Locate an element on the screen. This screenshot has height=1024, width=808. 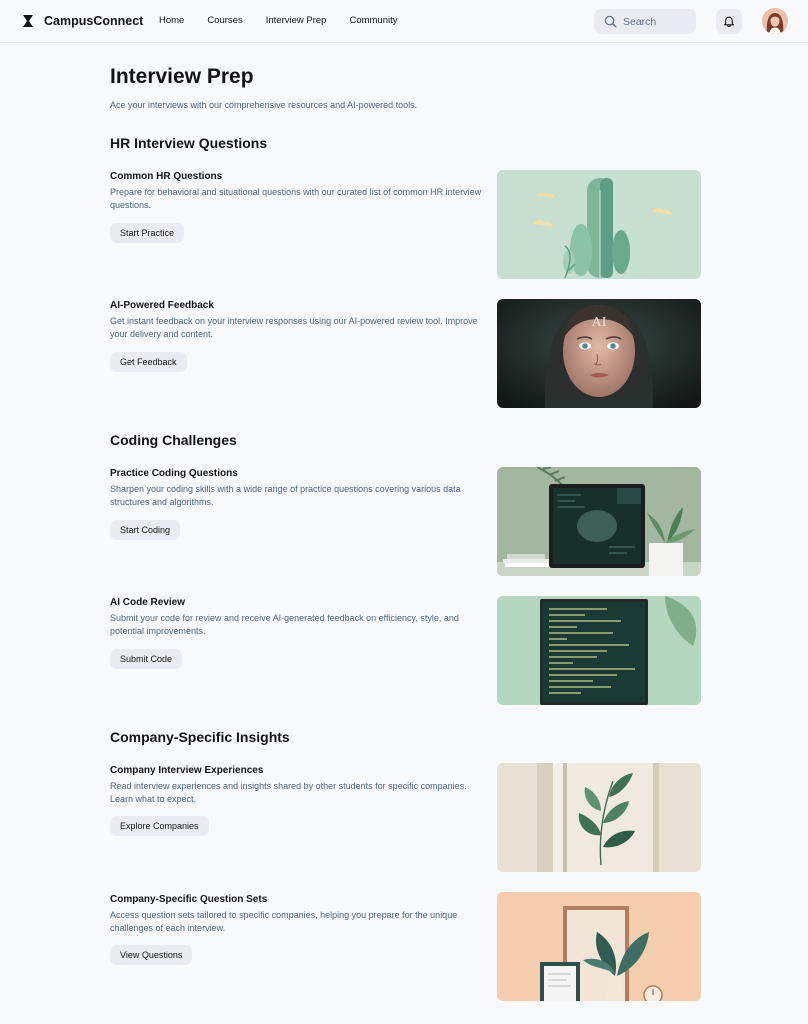
avatar is located at coordinates (775, 21).